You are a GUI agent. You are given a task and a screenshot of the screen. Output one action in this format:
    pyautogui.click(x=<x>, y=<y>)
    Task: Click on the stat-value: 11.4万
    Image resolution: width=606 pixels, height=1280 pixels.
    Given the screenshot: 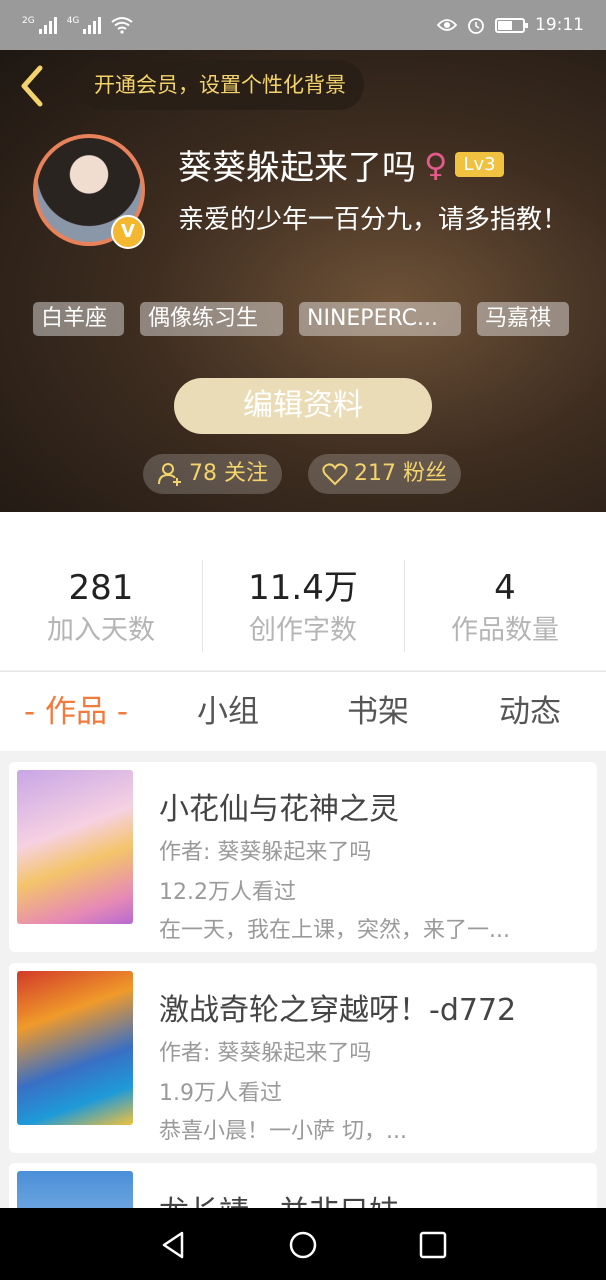 What is the action you would take?
    pyautogui.click(x=303, y=588)
    